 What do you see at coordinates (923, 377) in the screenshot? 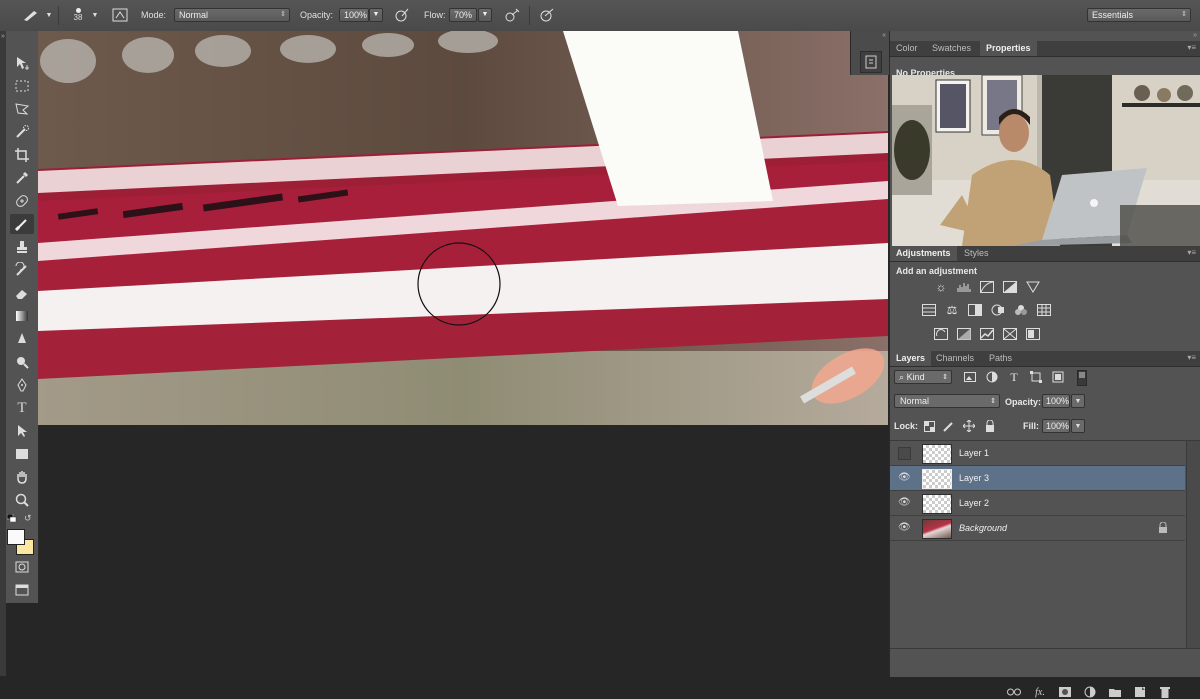
I see `layer-filter-select: ⌕ Kind ⇕` at bounding box center [923, 377].